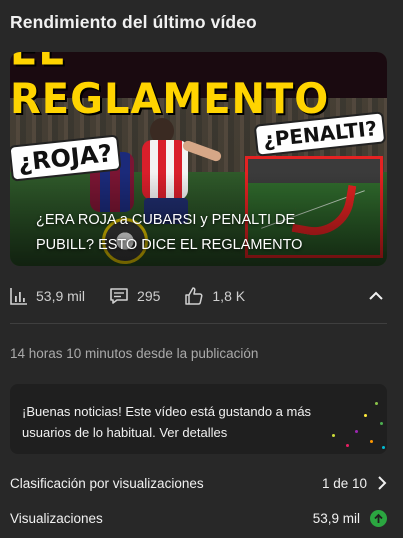 The height and width of the screenshot is (538, 403). What do you see at coordinates (61, 296) in the screenshot?
I see `views-count: 53,9 mil` at bounding box center [61, 296].